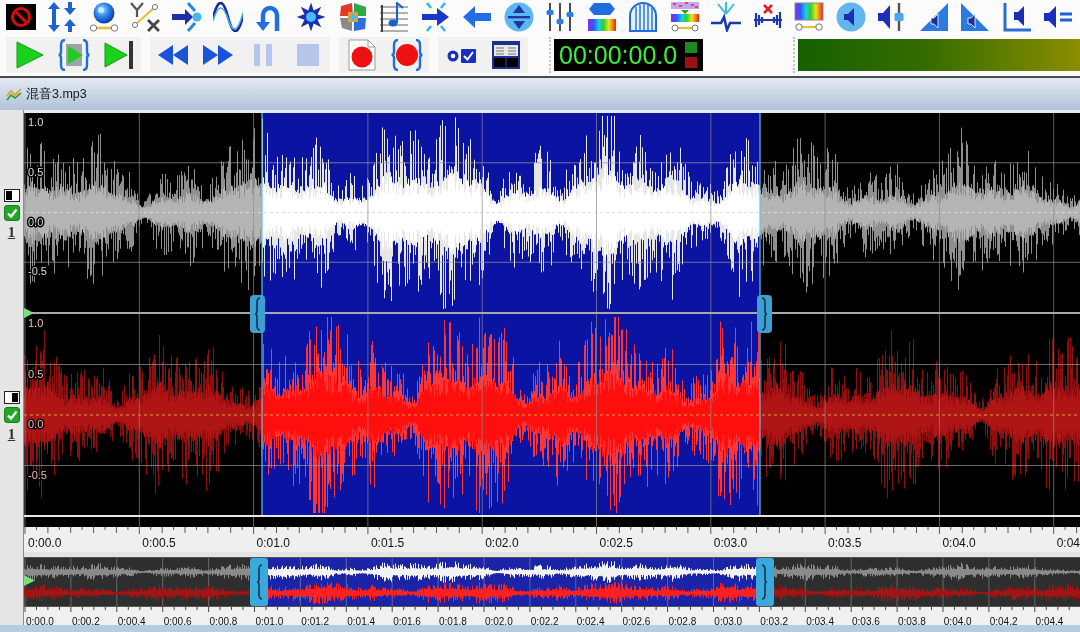 The image size is (1080, 632). Describe the element at coordinates (145, 17) in the screenshot. I see `fork-cross-icon` at that location.